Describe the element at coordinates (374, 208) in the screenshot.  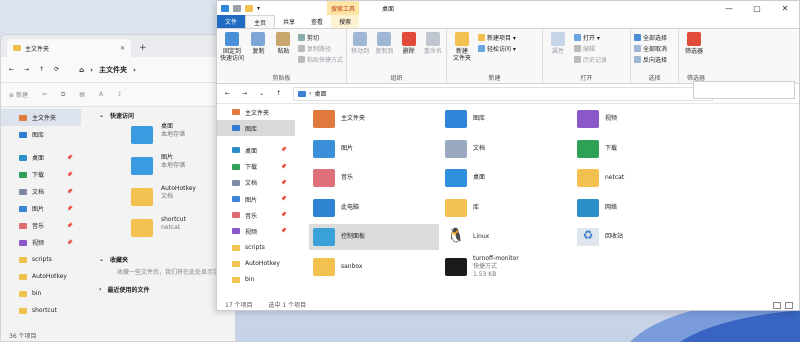
I see `file-item: 此电脑` at that location.